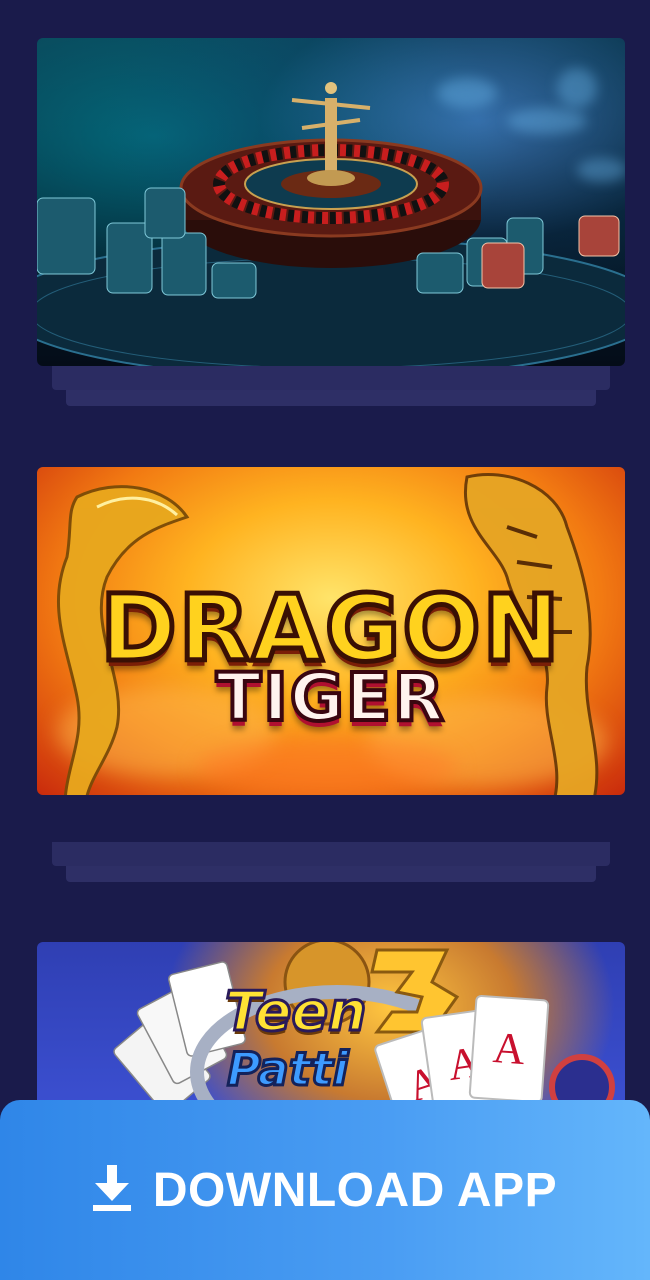 Image resolution: width=650 pixels, height=1280 pixels. Describe the element at coordinates (111, 1190) in the screenshot. I see `download-icon` at that location.